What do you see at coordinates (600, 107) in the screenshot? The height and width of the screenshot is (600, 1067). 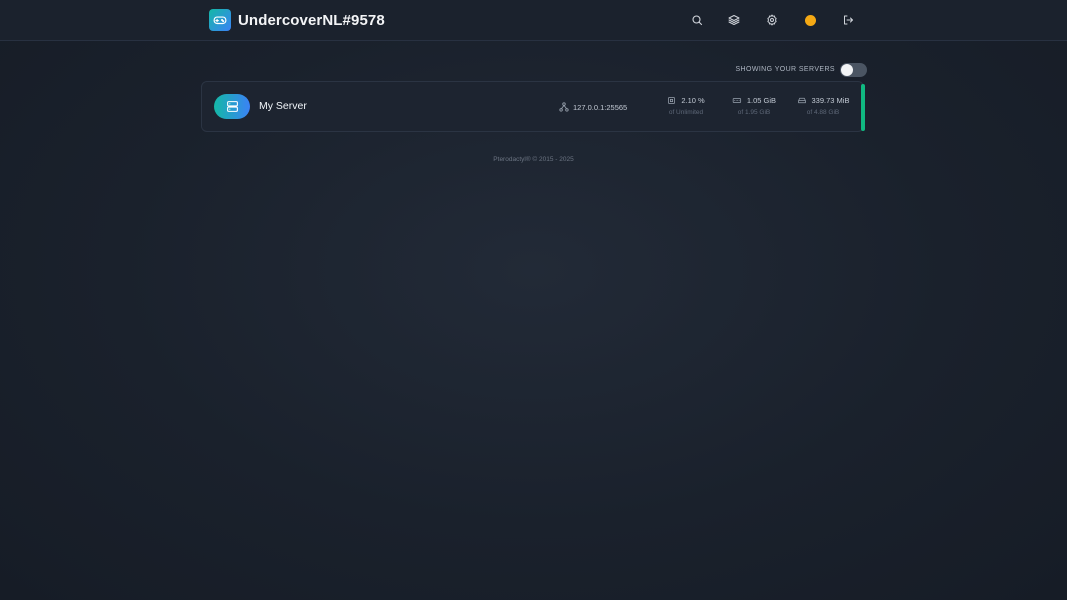 I see `server-address-text: 127.0.0.1:25565` at bounding box center [600, 107].